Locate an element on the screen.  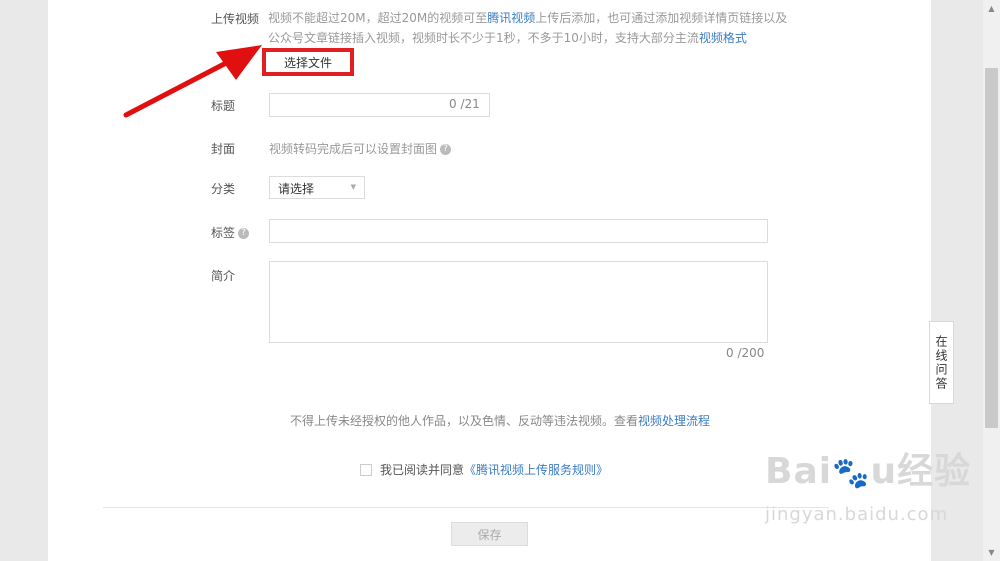
agreement-row: 我已阅读并同意 《腾讯视频上传服务规则》 is located at coordinates (484, 469).